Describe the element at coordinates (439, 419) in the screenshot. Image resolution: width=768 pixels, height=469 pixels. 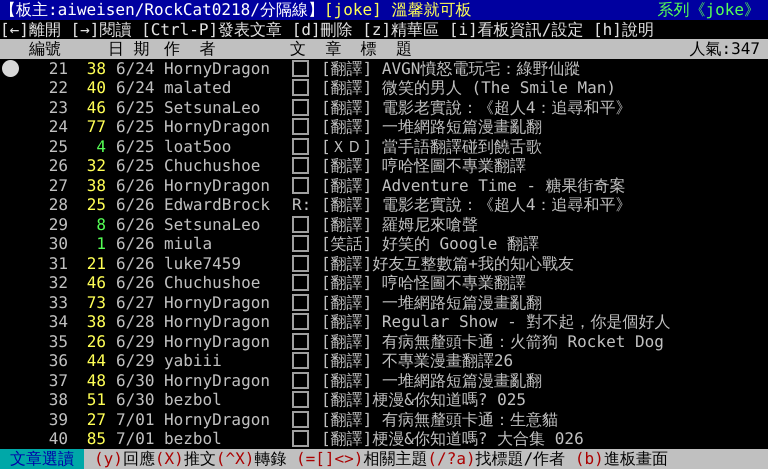
I see `article-title: [翻譯] 有病無釐頭卡通：生意貓` at that location.